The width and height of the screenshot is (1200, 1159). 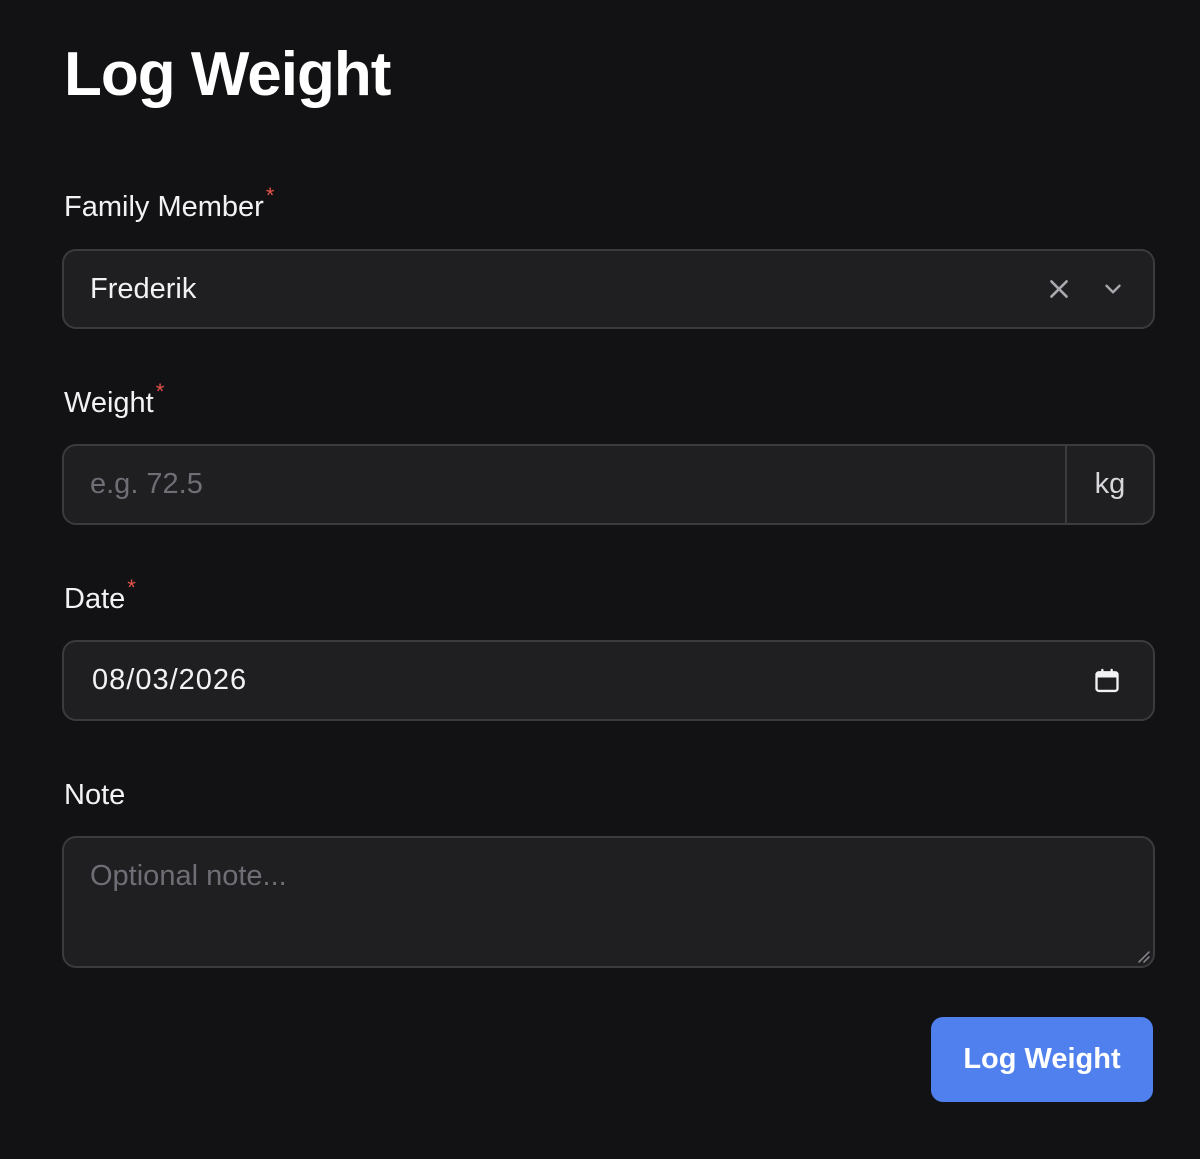 What do you see at coordinates (164, 207) in the screenshot?
I see `family-member-label-text: Family Member` at bounding box center [164, 207].